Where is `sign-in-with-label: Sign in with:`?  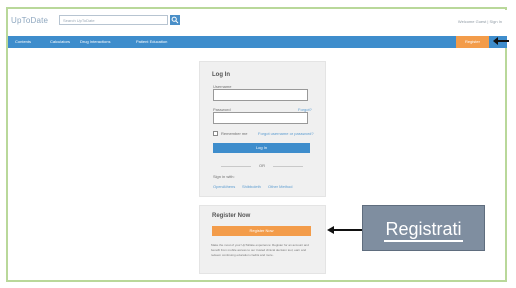 sign-in-with-label: Sign in with: is located at coordinates (224, 176).